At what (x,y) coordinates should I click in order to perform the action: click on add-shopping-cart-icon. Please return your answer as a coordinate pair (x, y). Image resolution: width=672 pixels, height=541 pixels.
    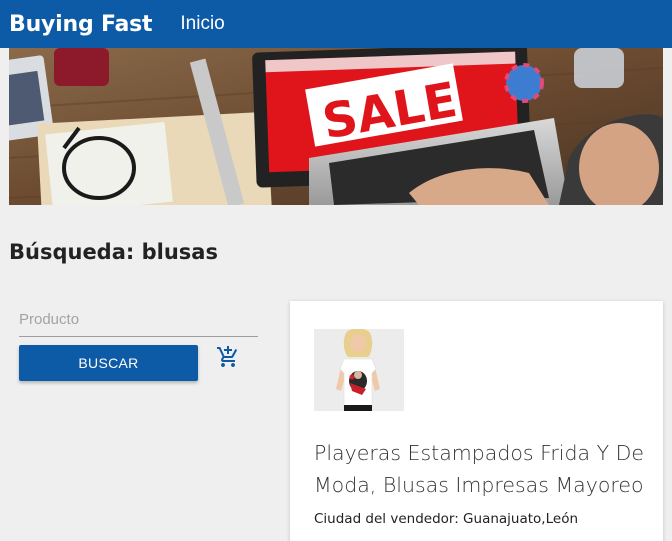
    Looking at the image, I should click on (228, 357).